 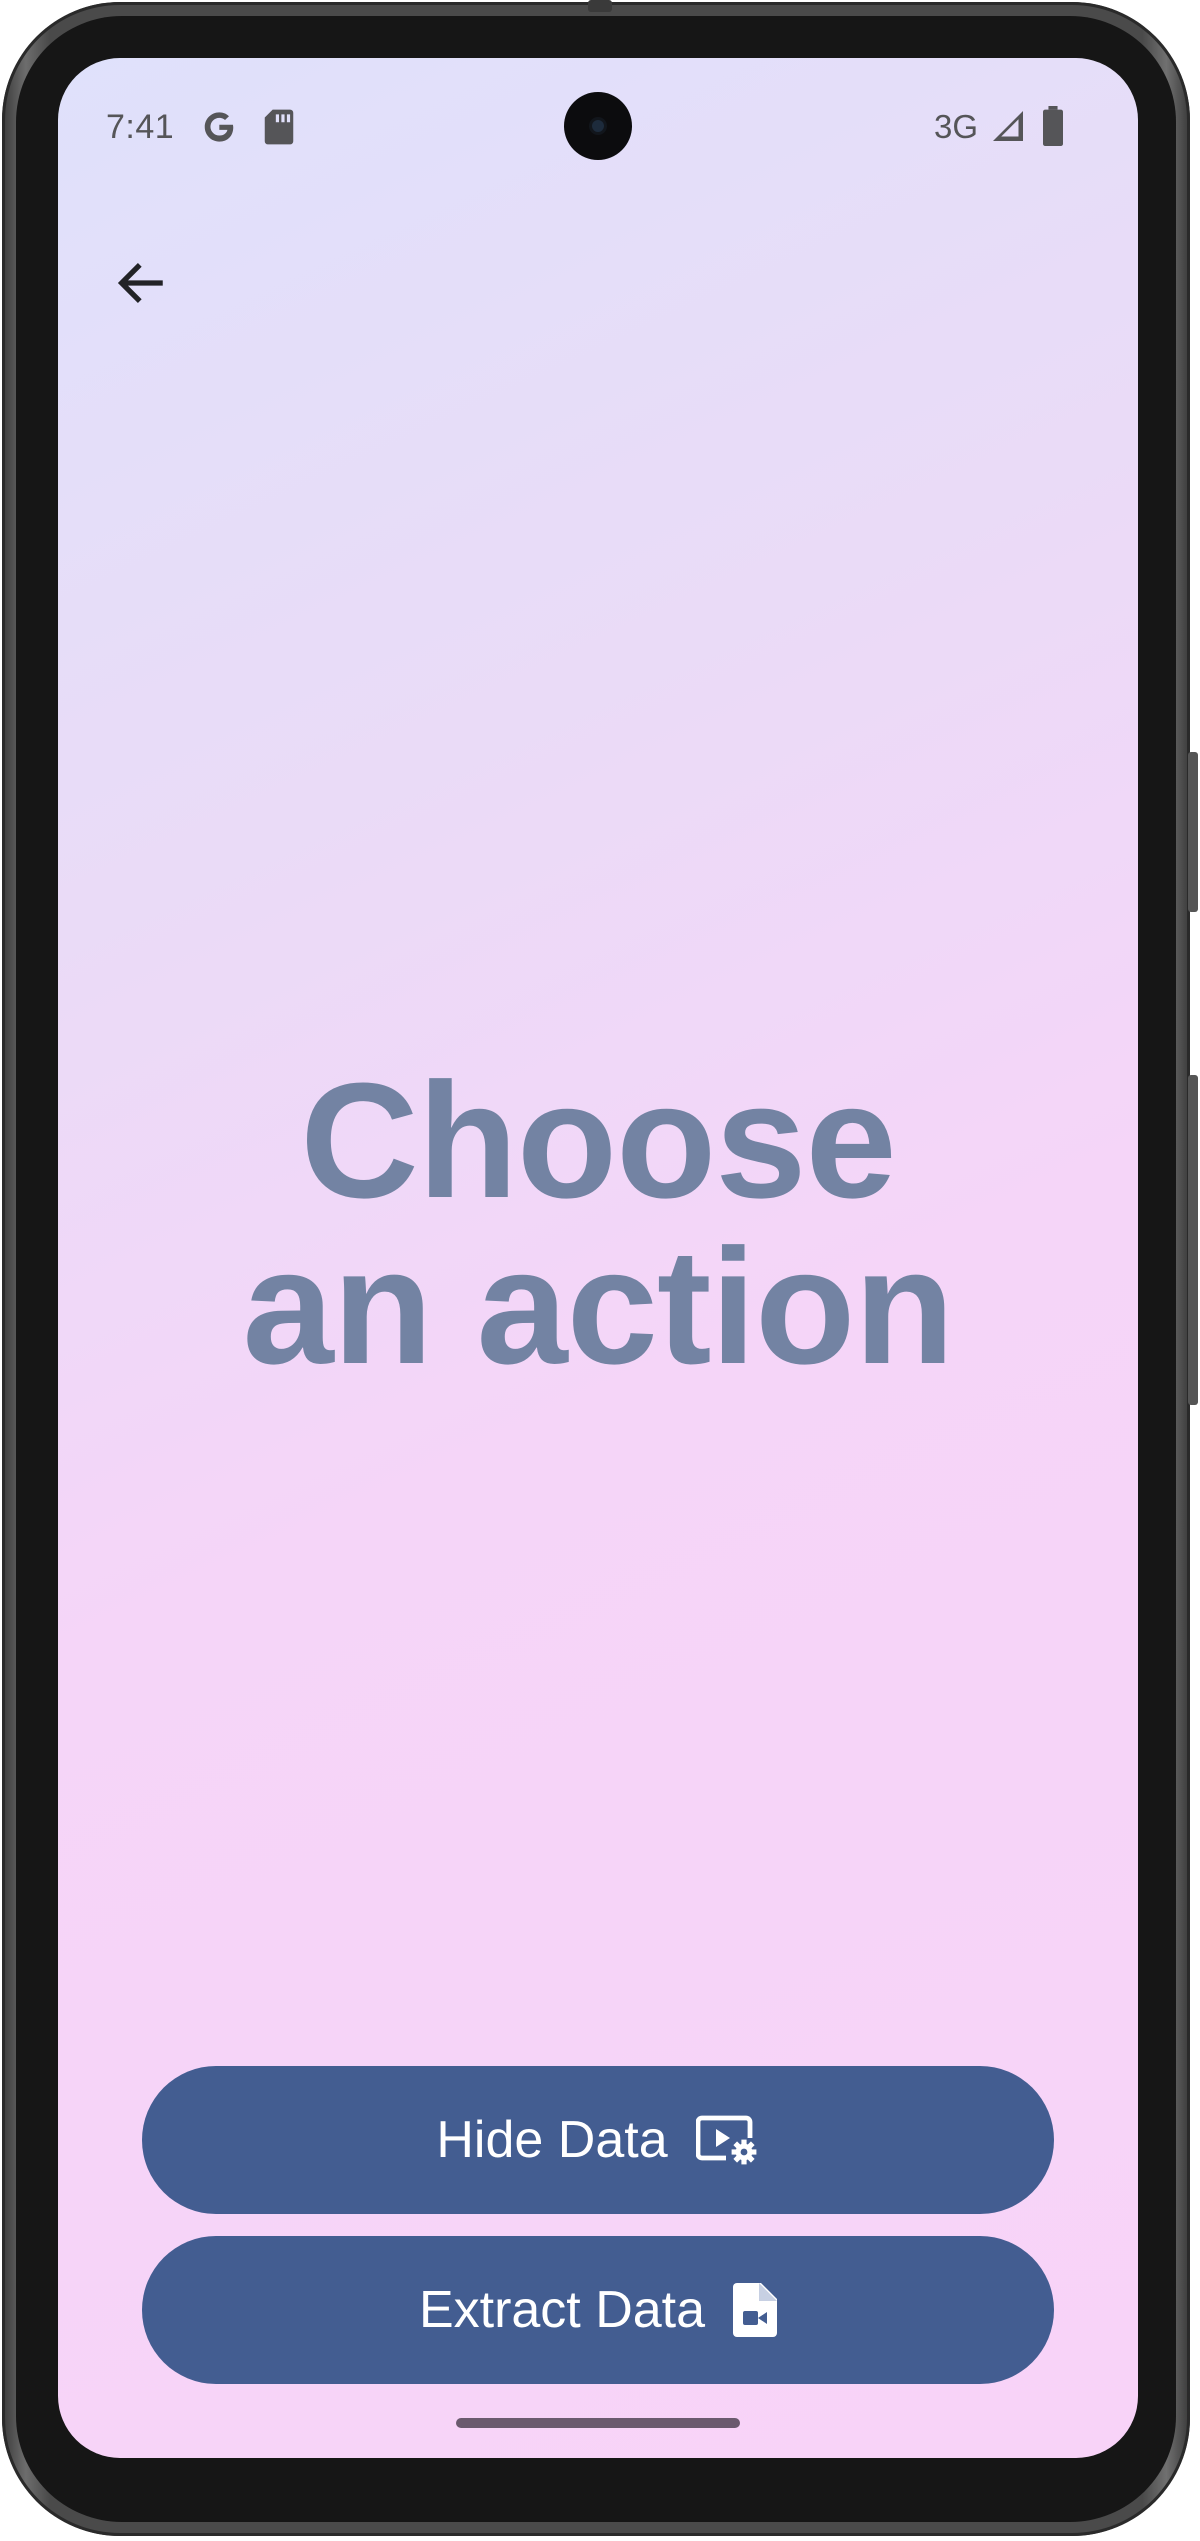 I want to click on volume-button, so click(x=1193, y=1240).